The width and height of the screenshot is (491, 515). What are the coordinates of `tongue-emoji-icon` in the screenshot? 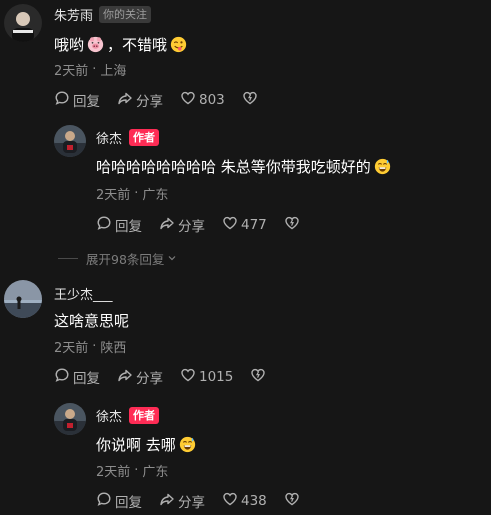 It's located at (178, 44).